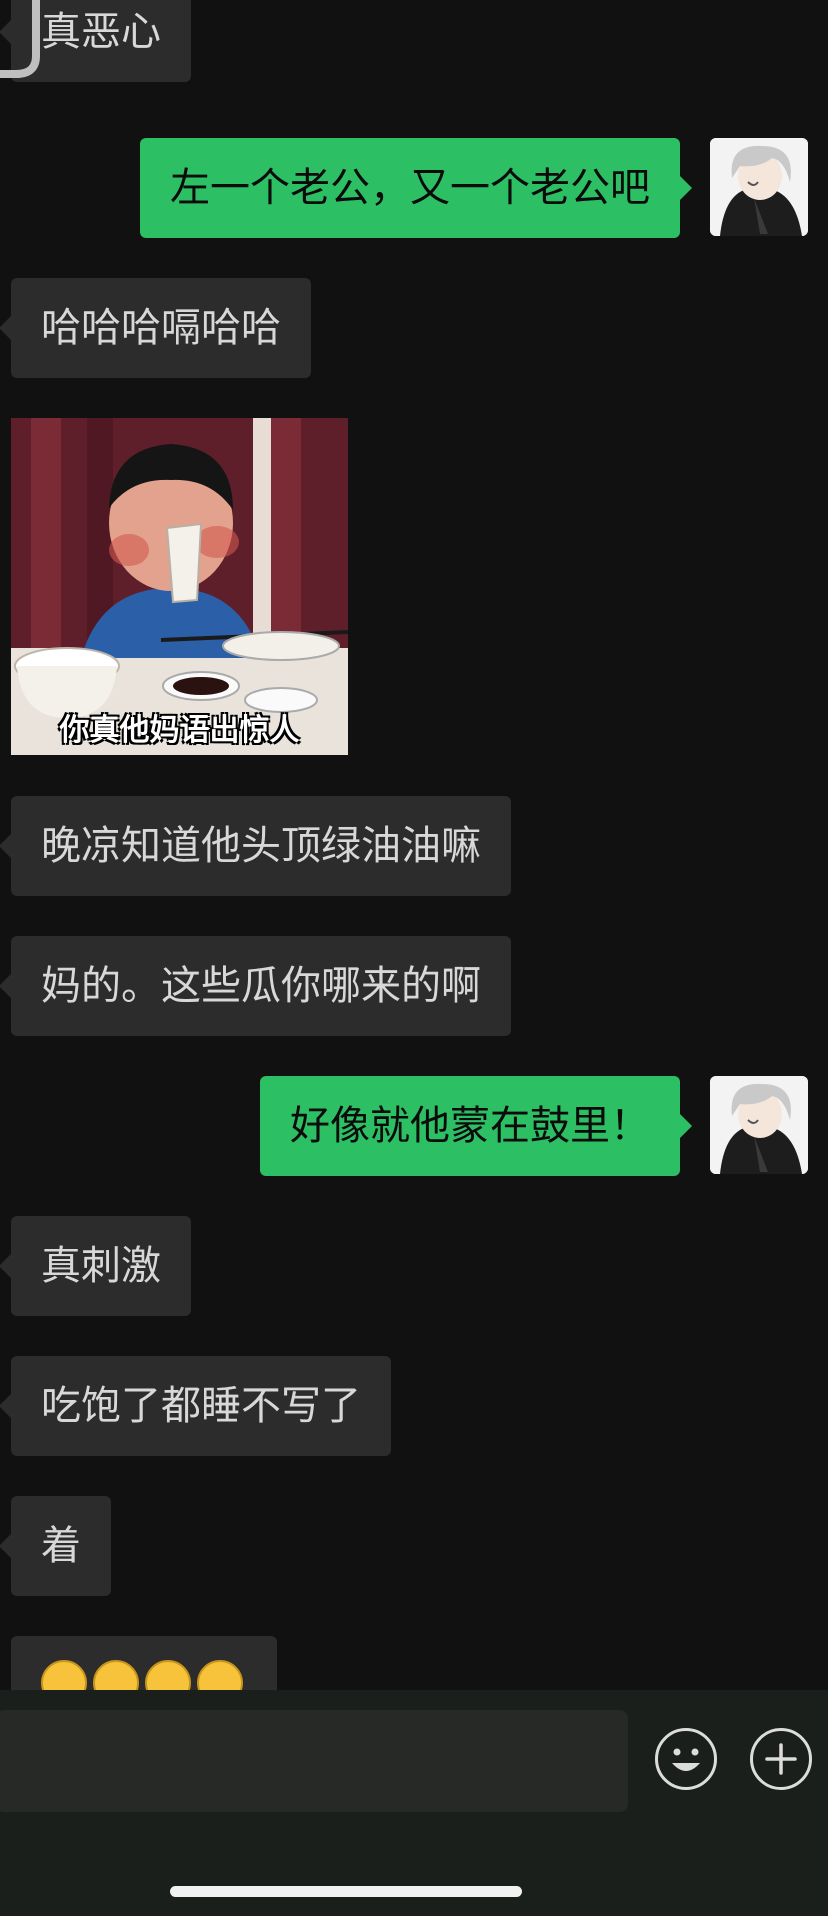 This screenshot has width=828, height=1916. I want to click on message-bubble-incoming: 着, so click(55, 1546).